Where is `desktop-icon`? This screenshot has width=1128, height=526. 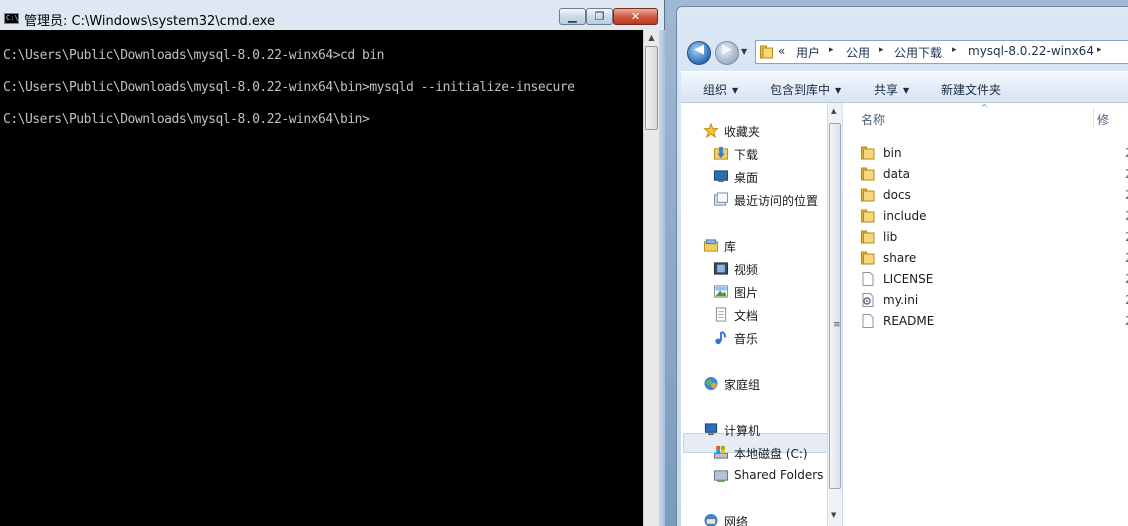 desktop-icon is located at coordinates (721, 176).